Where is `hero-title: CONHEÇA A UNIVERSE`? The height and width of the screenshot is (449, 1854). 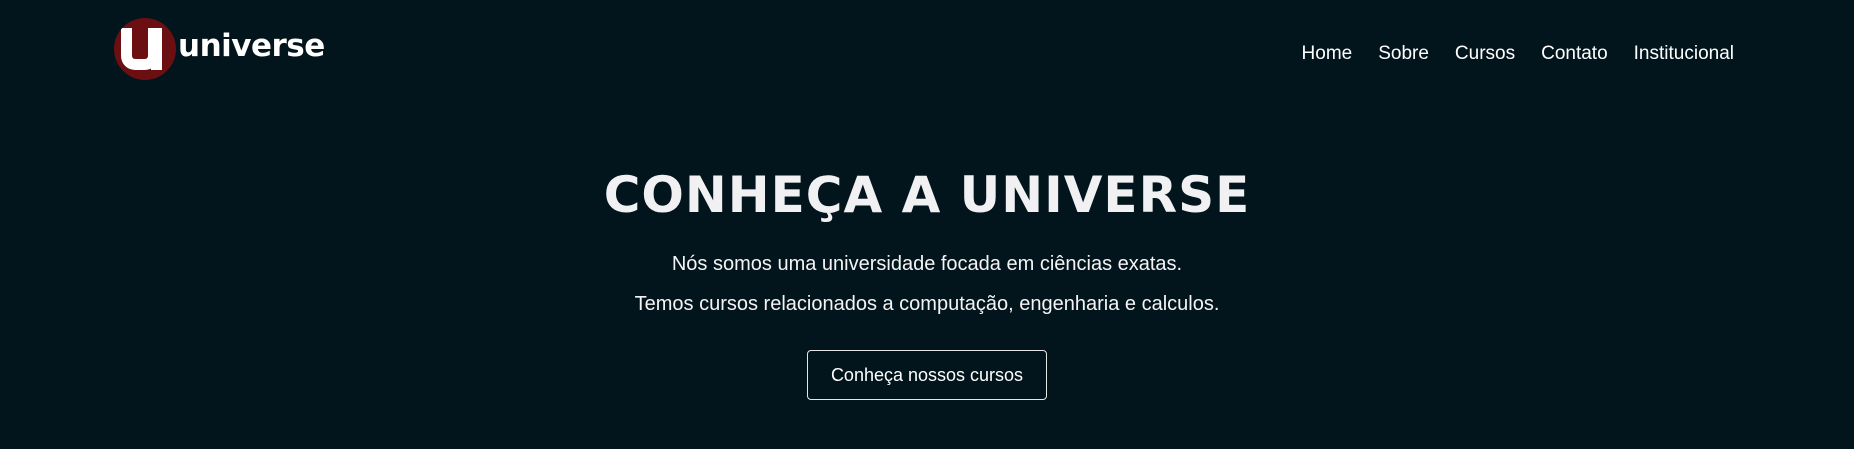
hero-title: CONHEÇA A UNIVERSE is located at coordinates (927, 195).